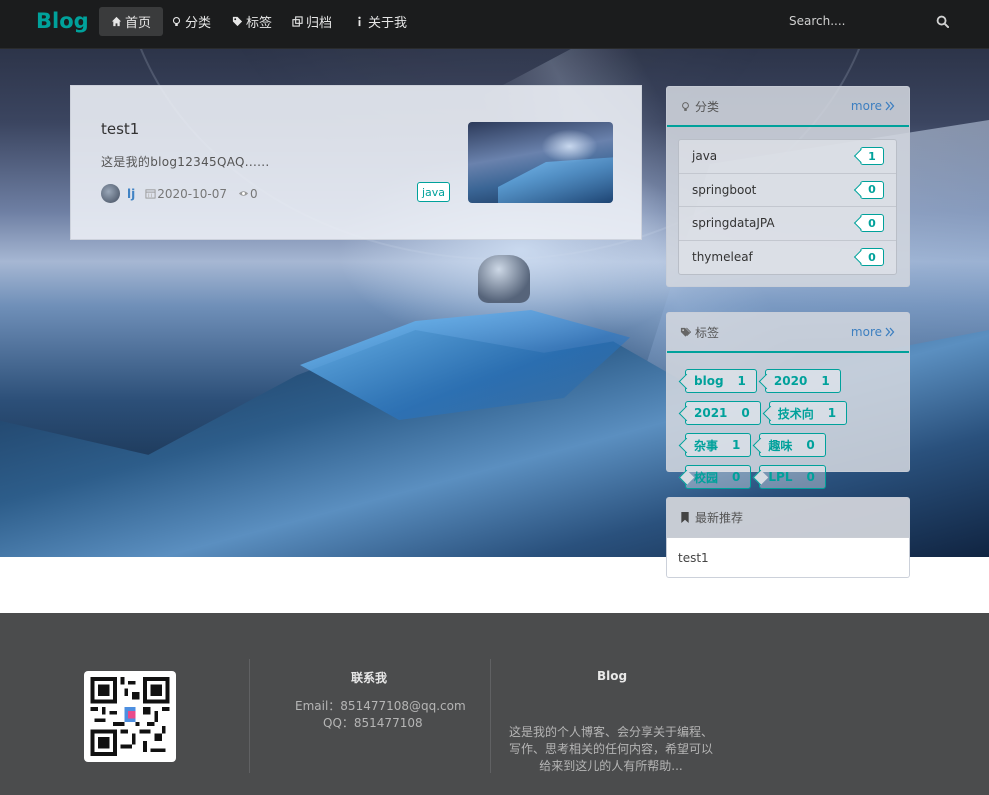 The width and height of the screenshot is (989, 795). What do you see at coordinates (707, 106) in the screenshot?
I see `category-panel-title: 分类` at bounding box center [707, 106].